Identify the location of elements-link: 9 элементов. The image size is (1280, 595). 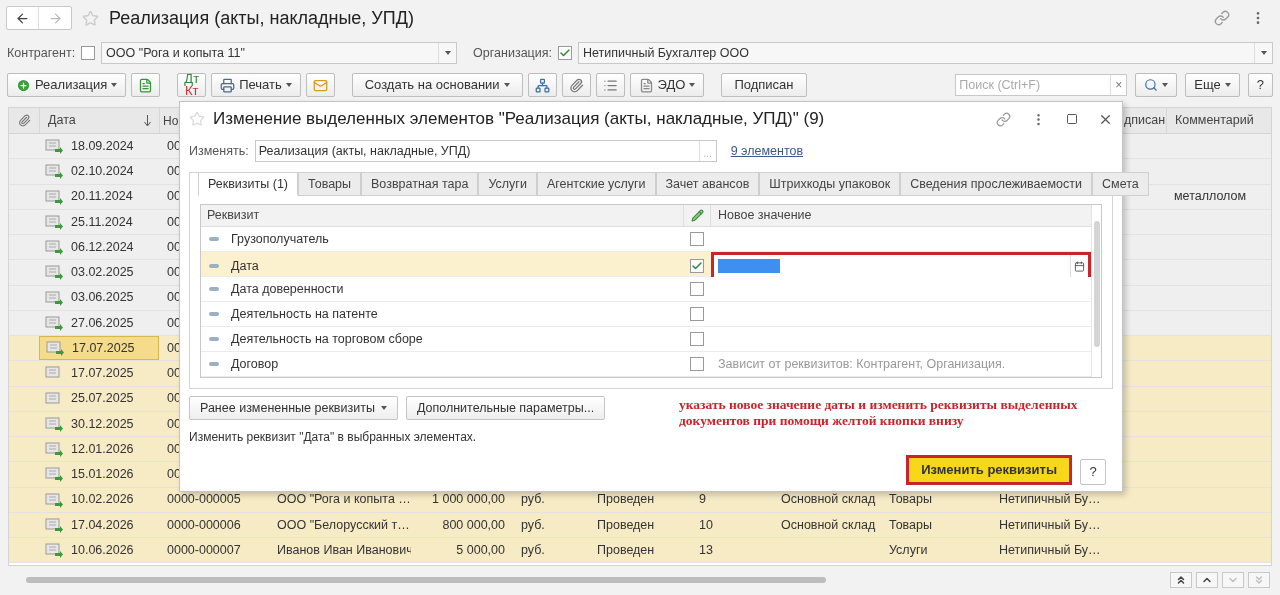
(767, 151).